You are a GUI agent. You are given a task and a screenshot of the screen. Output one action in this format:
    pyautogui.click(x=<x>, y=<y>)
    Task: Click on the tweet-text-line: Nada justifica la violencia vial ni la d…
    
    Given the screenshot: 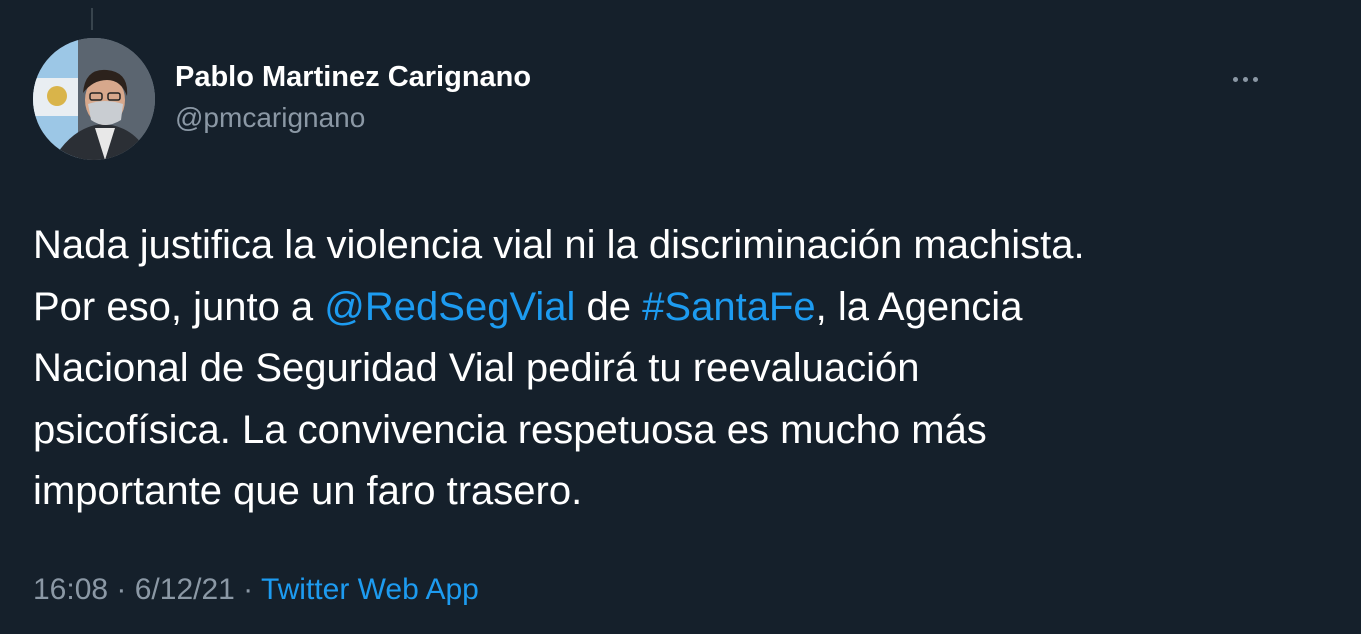 What is the action you would take?
    pyautogui.click(x=559, y=245)
    